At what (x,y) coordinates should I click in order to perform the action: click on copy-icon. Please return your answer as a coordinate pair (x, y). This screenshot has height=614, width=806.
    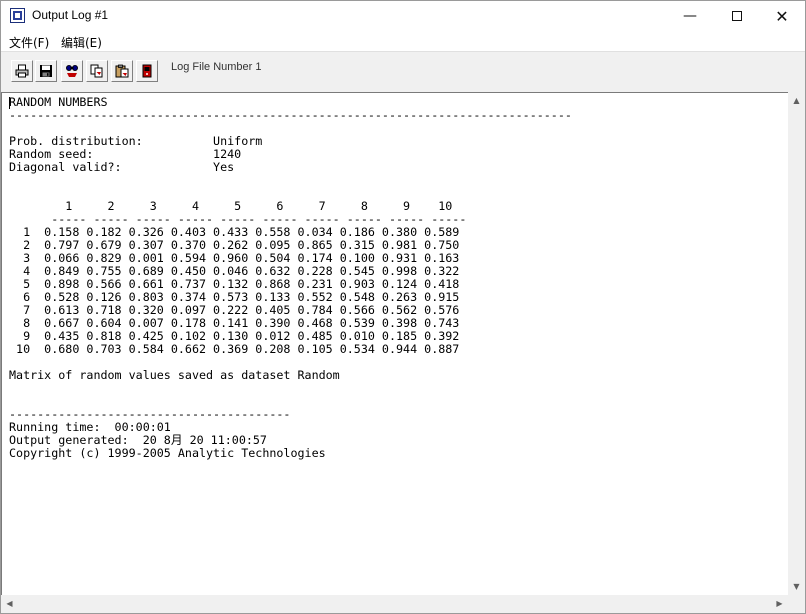
    Looking at the image, I should click on (96, 71).